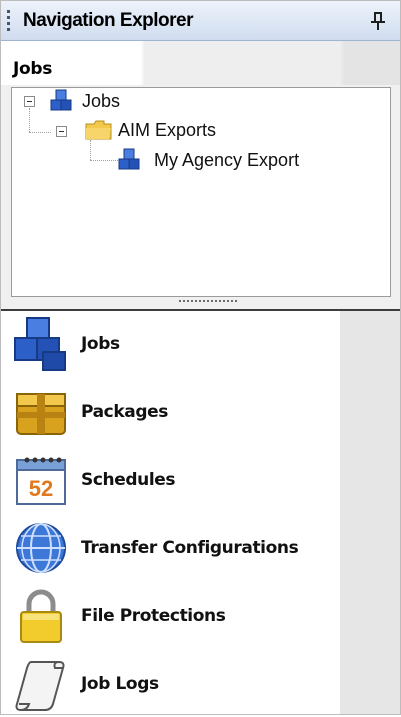  I want to click on nav-item-transfer-configurations: Transfer Configurations, so click(171, 548).